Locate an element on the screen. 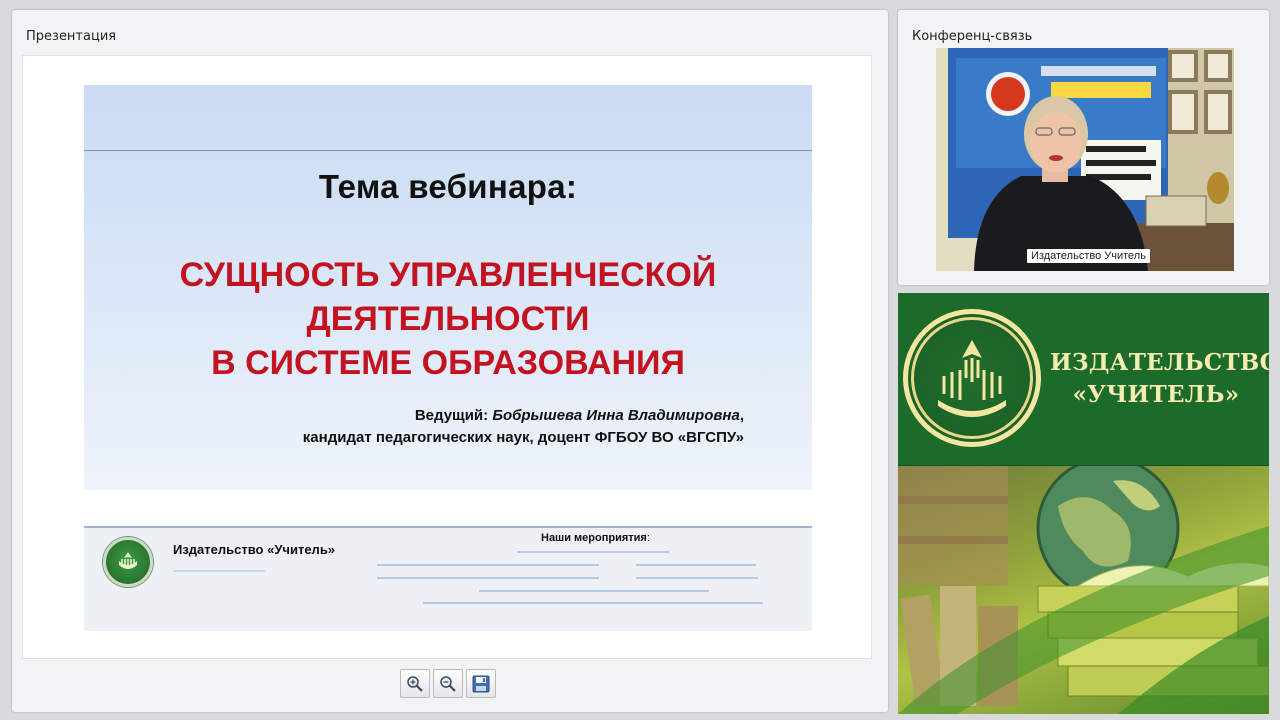 The image size is (1280, 720). zoom-in-icon is located at coordinates (415, 683).